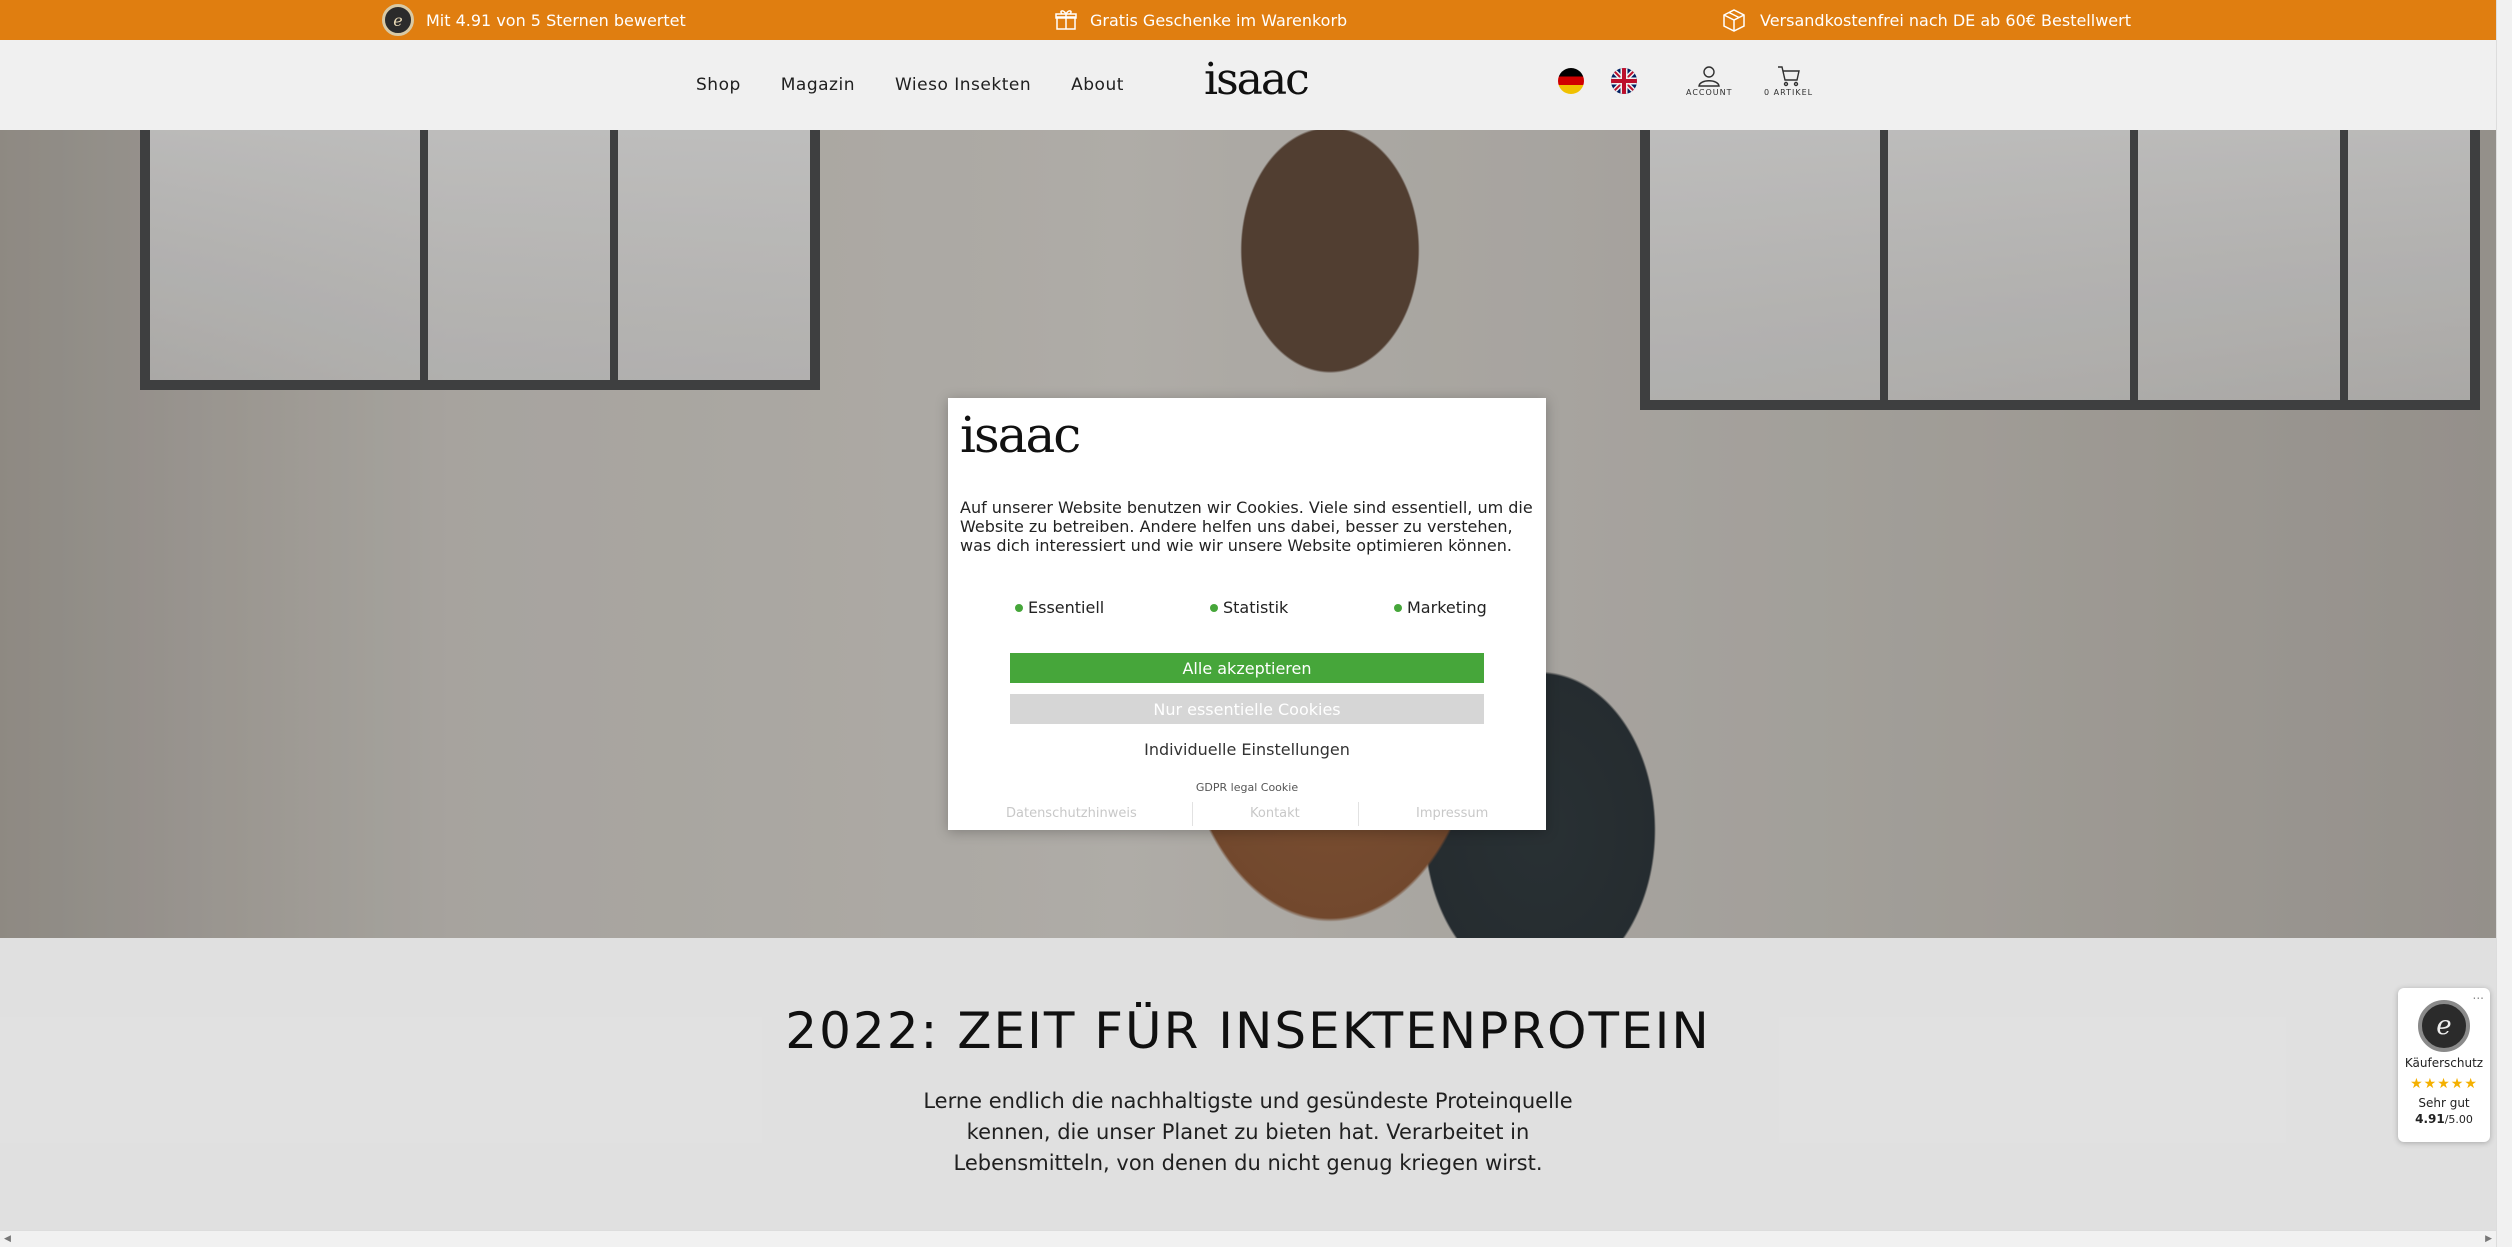  Describe the element at coordinates (556, 20) in the screenshot. I see `rating-text: Mit 4.91 von 5 Sternen bewertet` at that location.